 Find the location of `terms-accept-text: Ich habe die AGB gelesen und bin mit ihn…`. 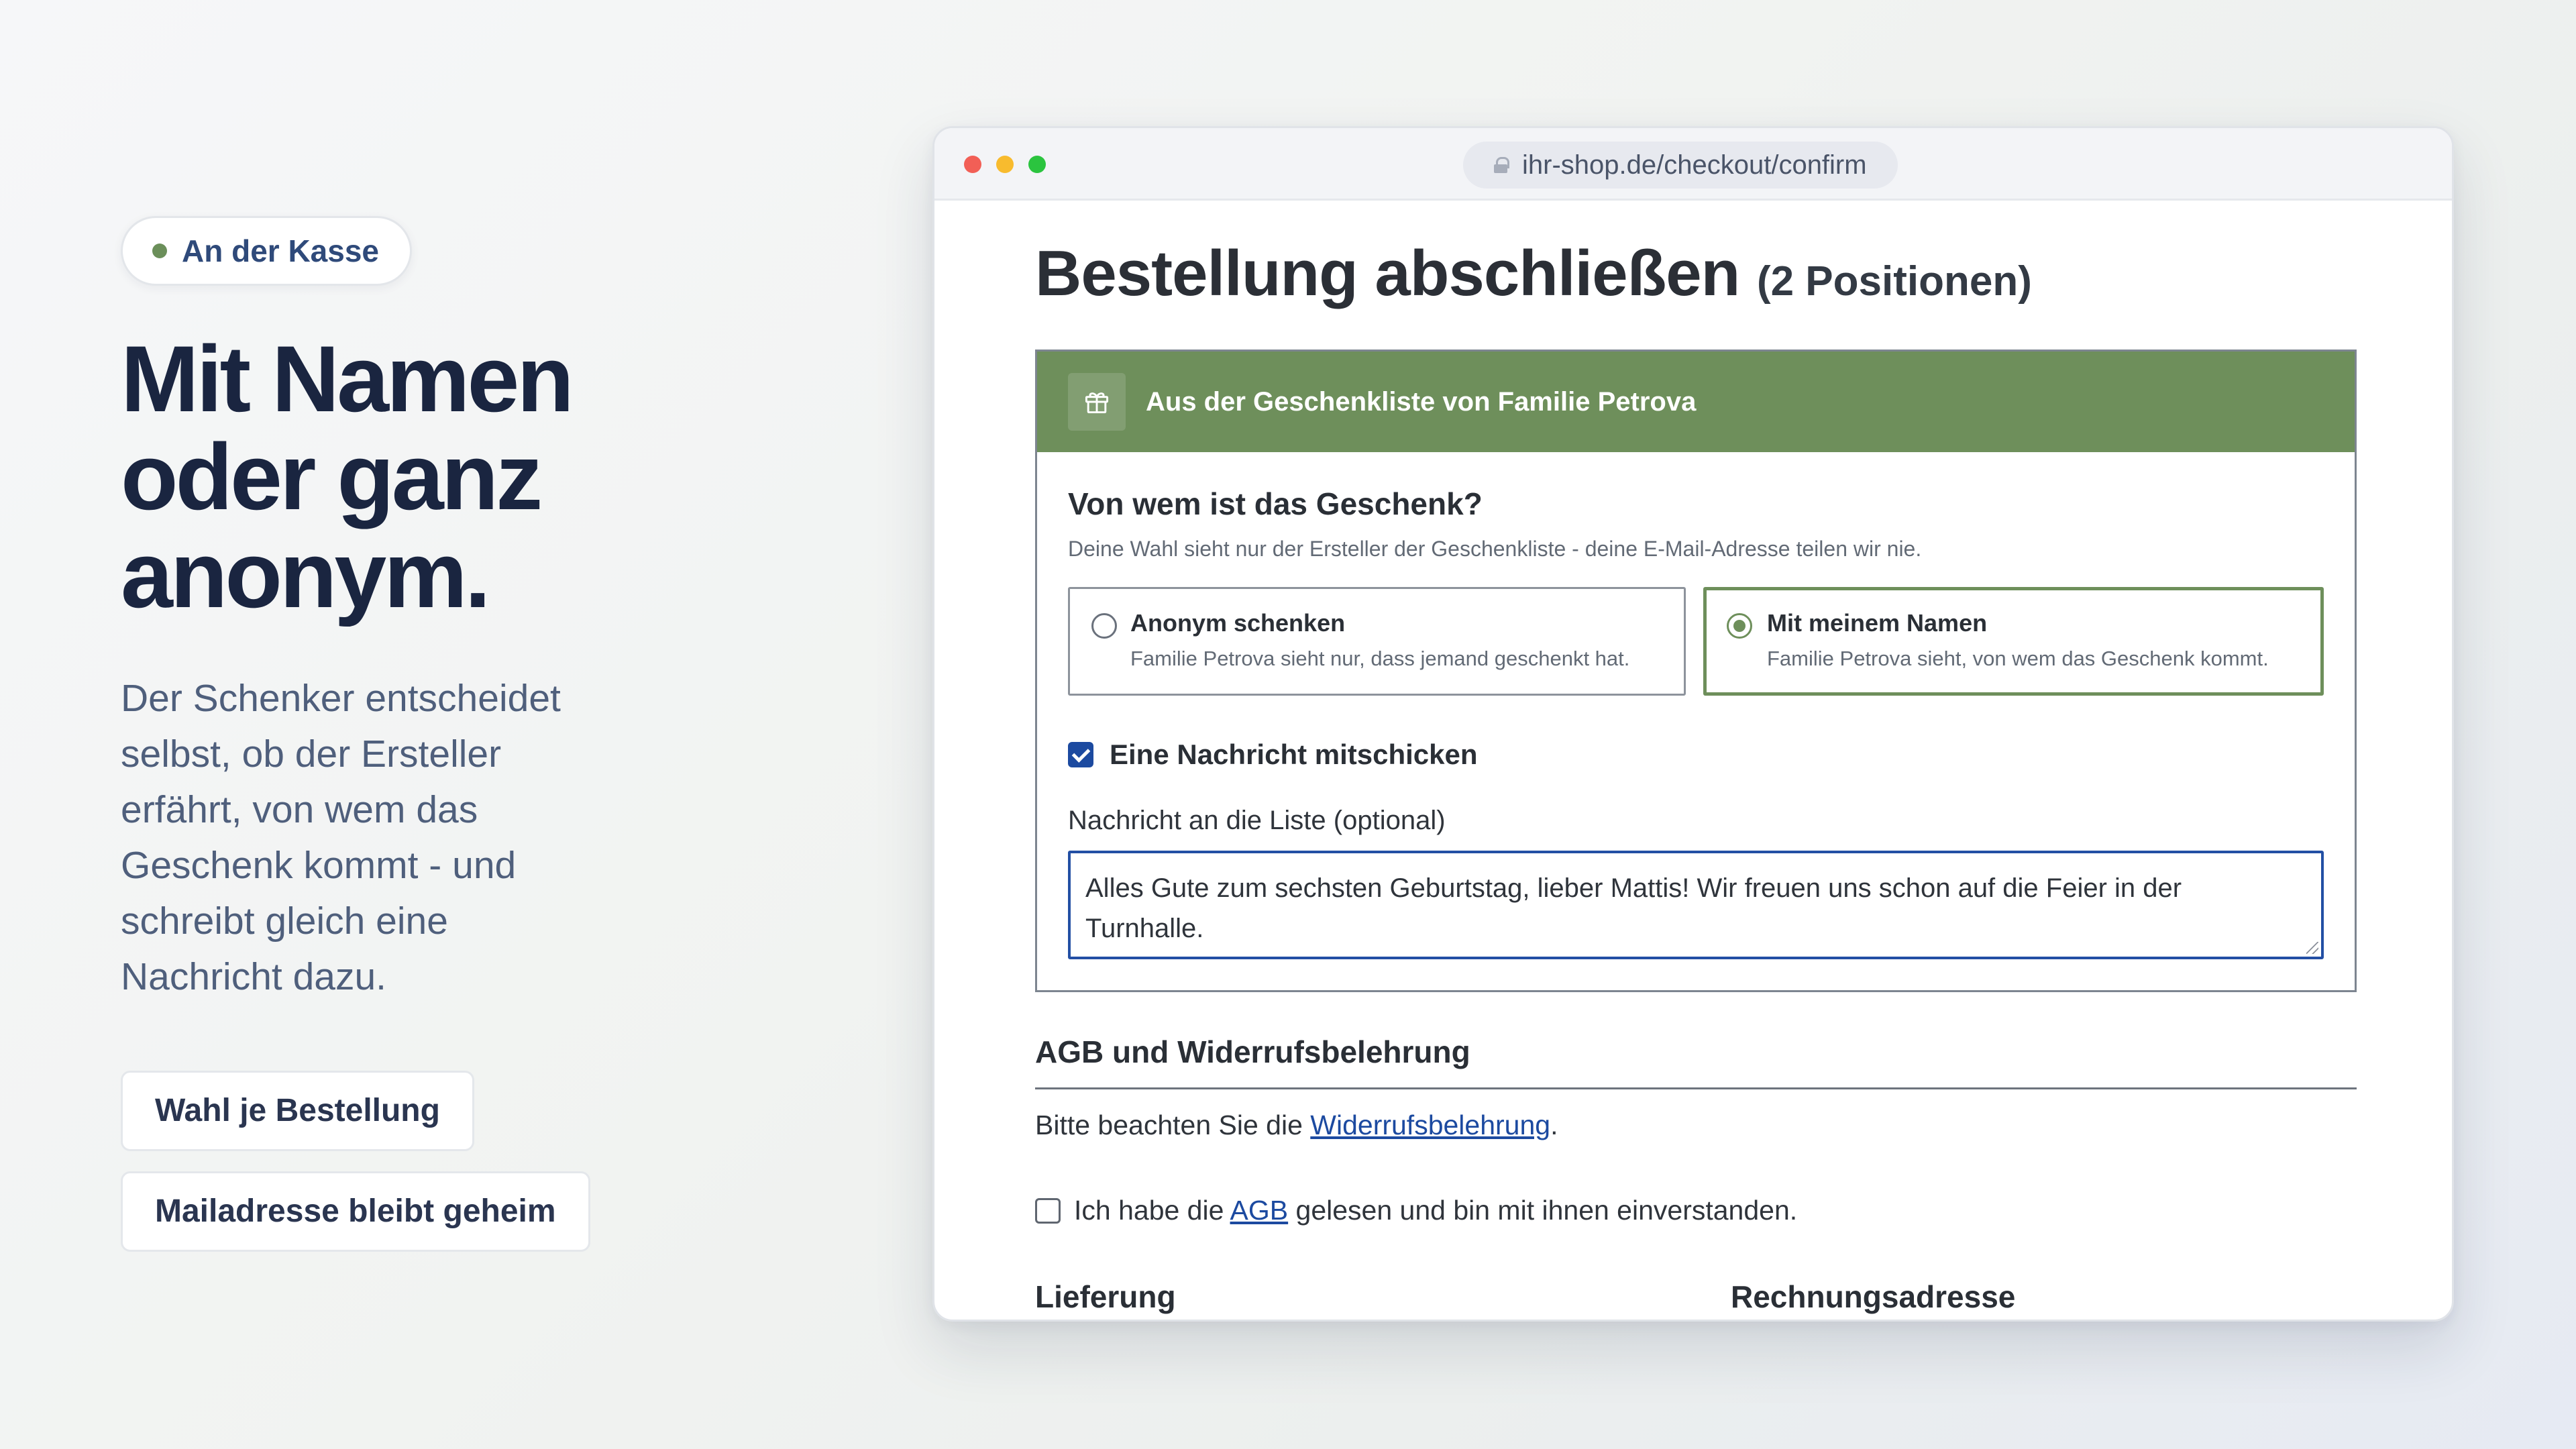

terms-accept-text: Ich habe die AGB gelesen und bin mit ihn… is located at coordinates (1435, 1210).